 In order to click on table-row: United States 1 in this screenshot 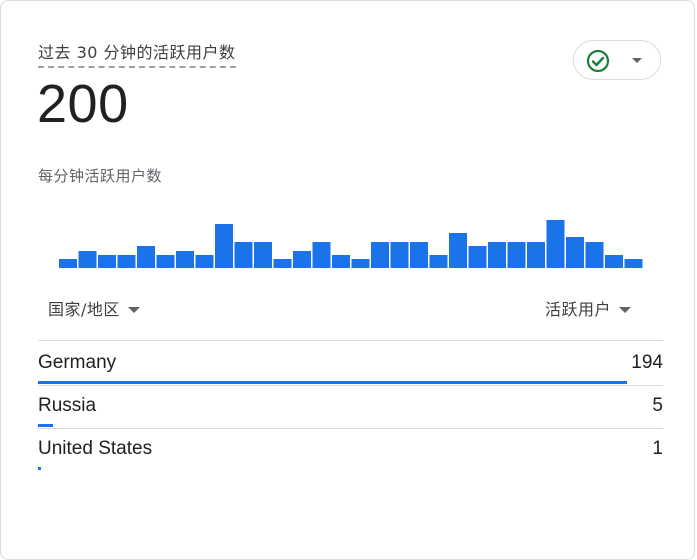, I will do `click(350, 449)`.